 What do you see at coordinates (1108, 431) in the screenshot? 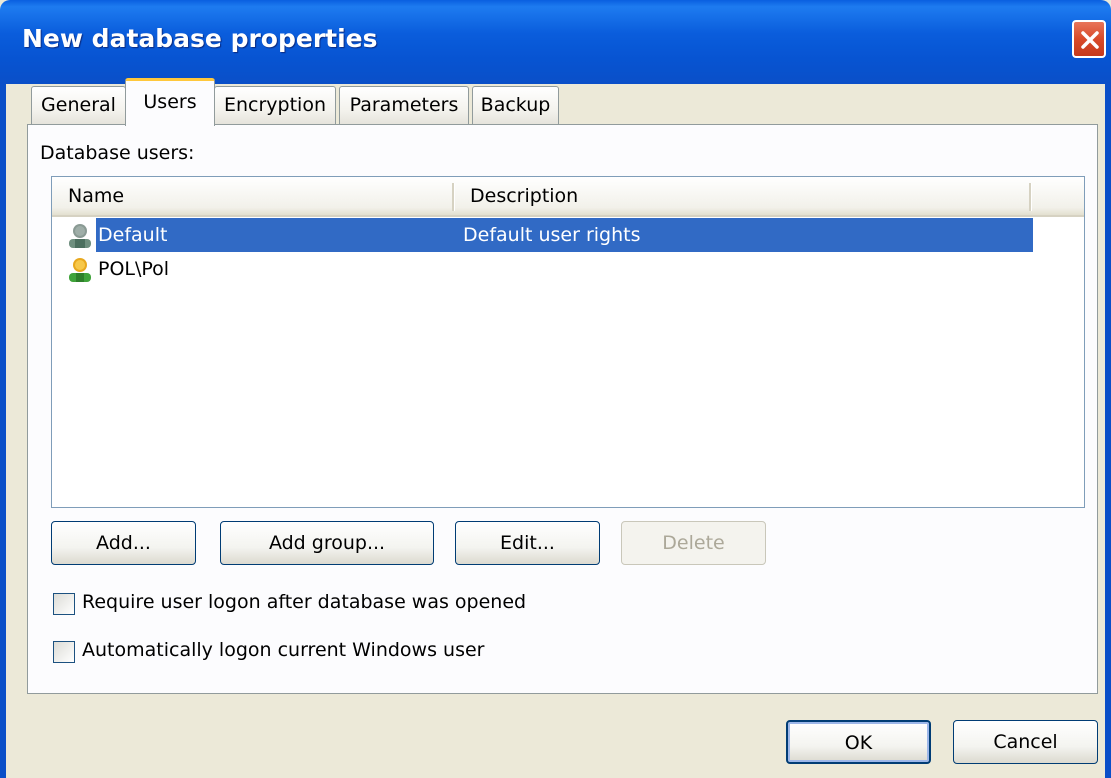
I see `window-border-right` at bounding box center [1108, 431].